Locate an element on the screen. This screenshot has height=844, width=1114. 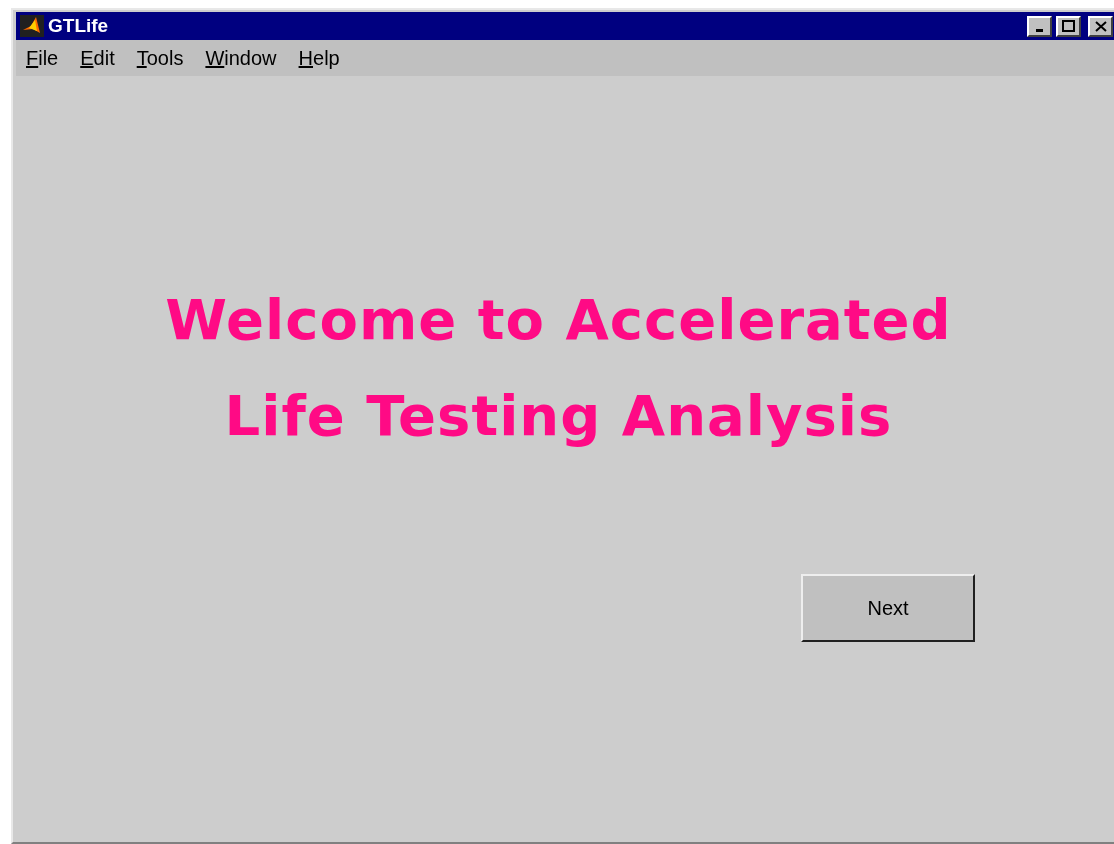
close-button is located at coordinates (1100, 26).